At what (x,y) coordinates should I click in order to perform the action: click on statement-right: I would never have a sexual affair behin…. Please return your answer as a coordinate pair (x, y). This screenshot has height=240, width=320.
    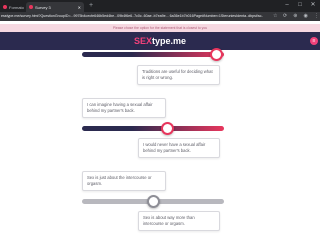
    Looking at the image, I should click on (179, 148).